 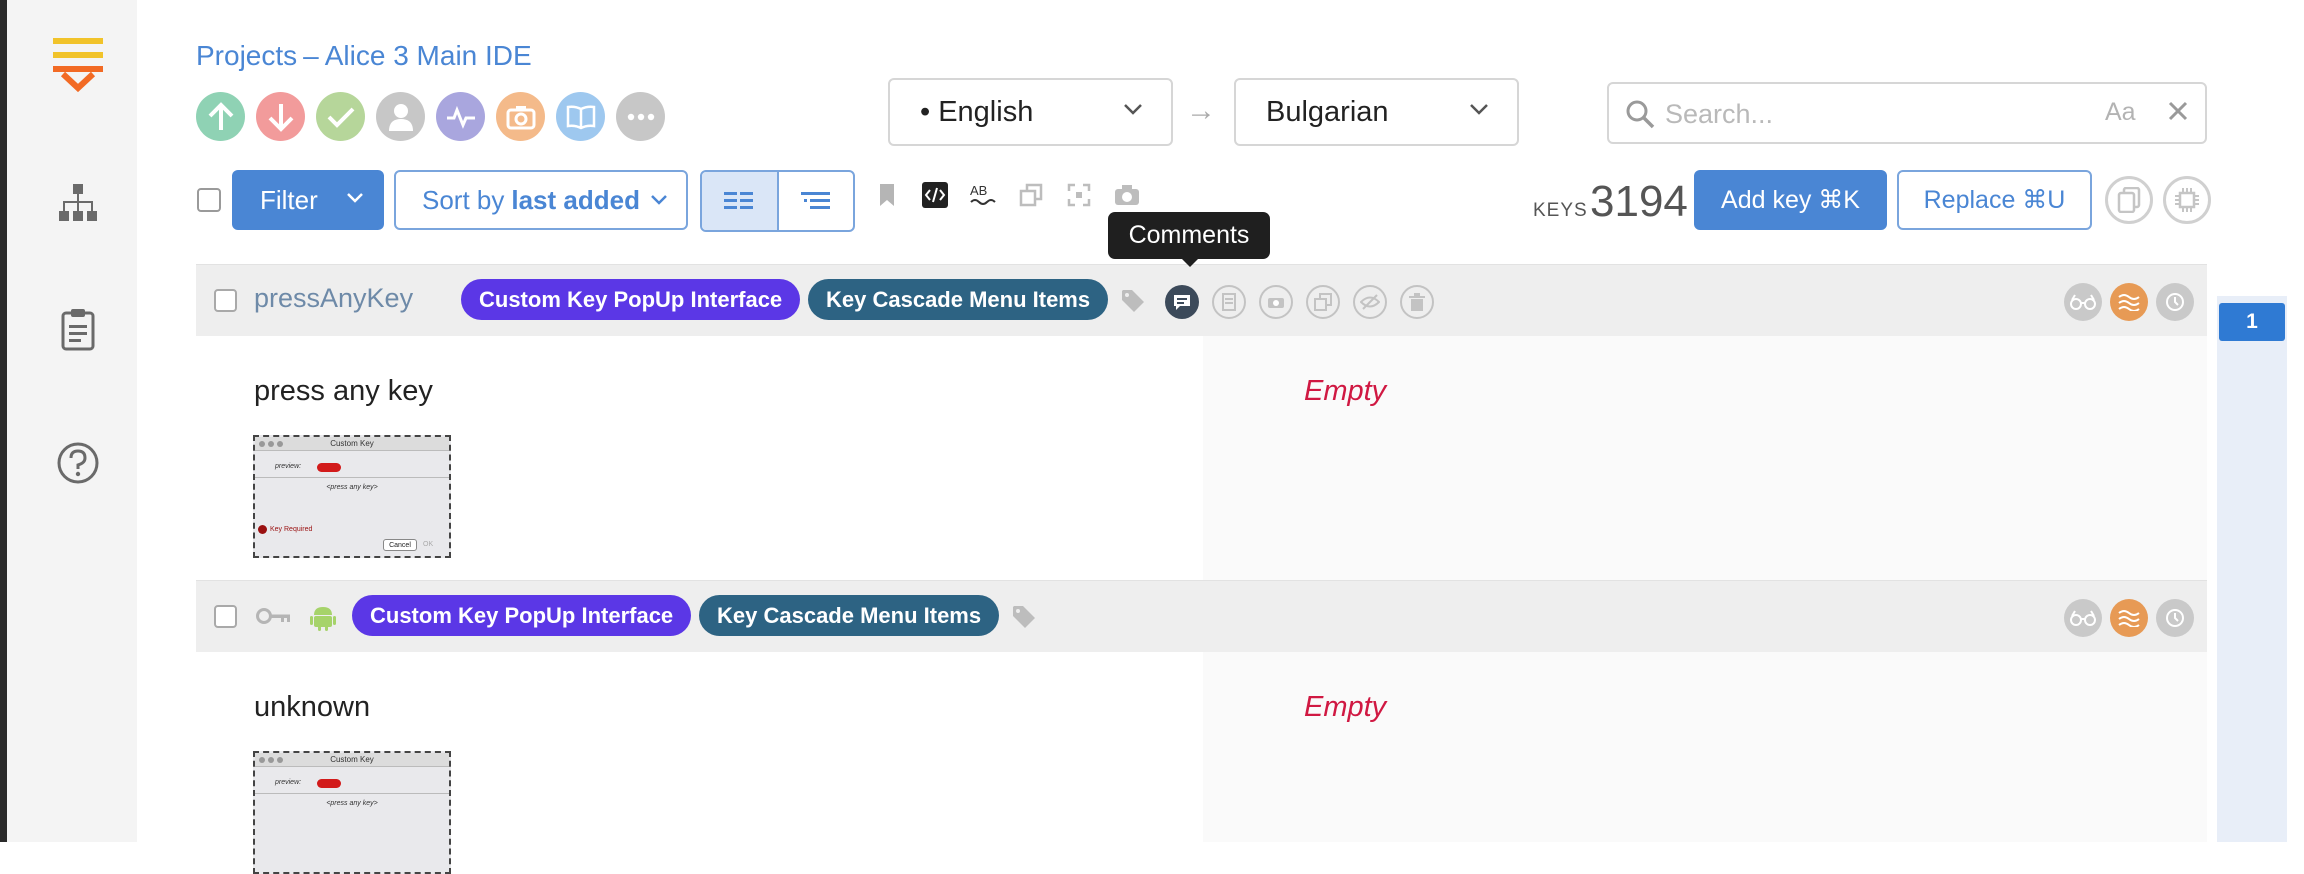 I want to click on source-language-select: • English, so click(x=1030, y=112).